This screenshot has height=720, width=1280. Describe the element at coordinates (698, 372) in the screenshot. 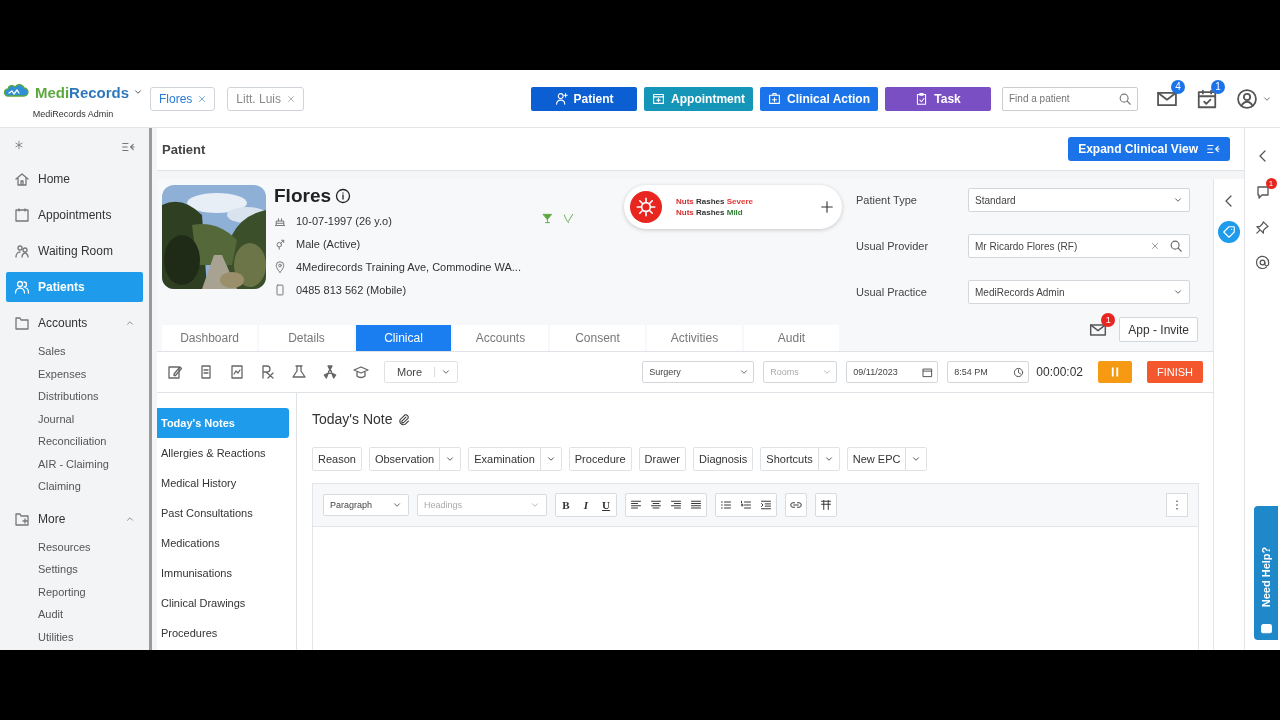

I see `location-select: Surgery` at that location.